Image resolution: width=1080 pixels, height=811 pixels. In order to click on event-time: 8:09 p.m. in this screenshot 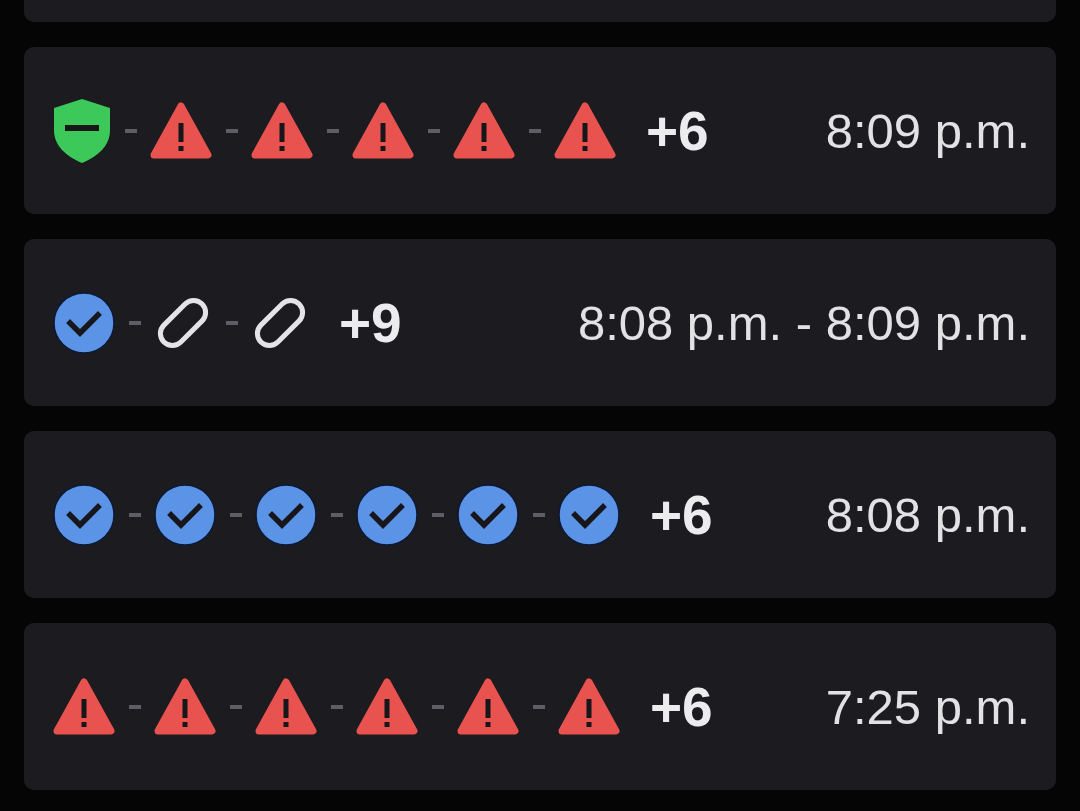, I will do `click(927, 130)`.